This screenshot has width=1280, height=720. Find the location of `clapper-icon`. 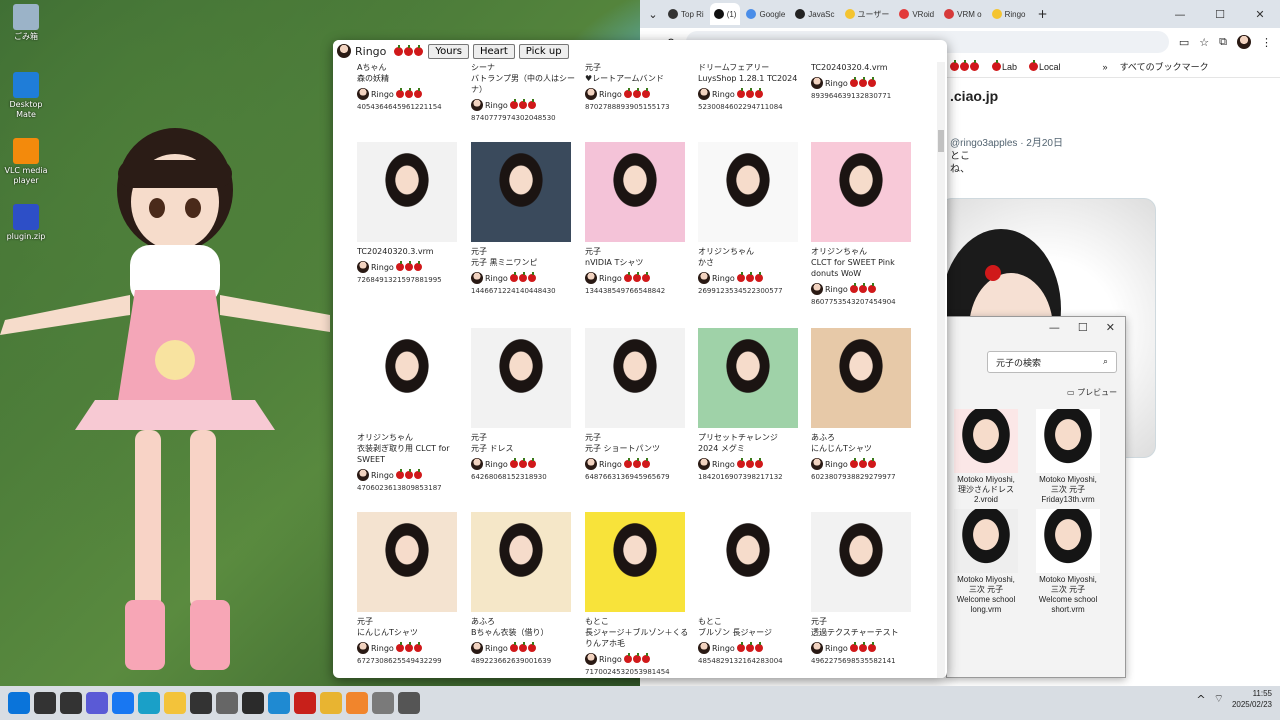

clapper-icon is located at coordinates (201, 703).